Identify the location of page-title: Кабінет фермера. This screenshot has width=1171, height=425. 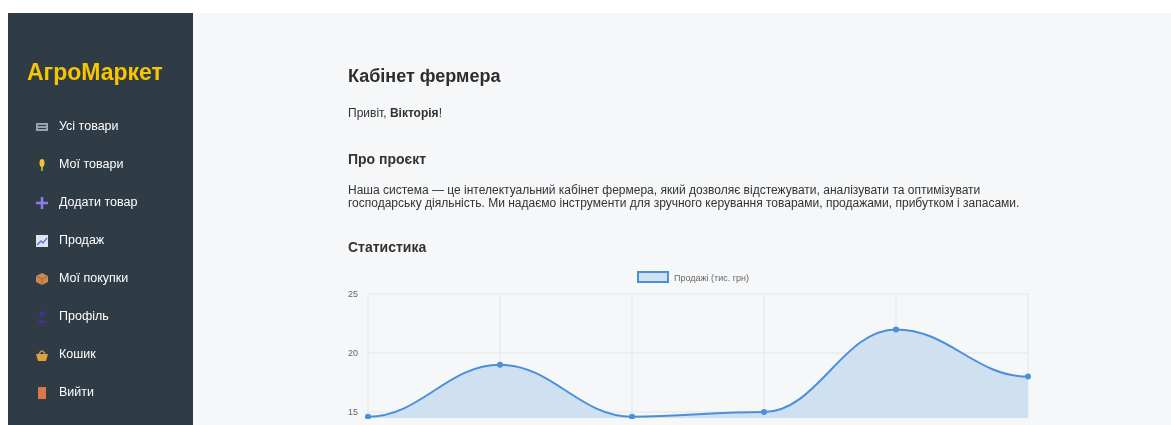
(425, 76).